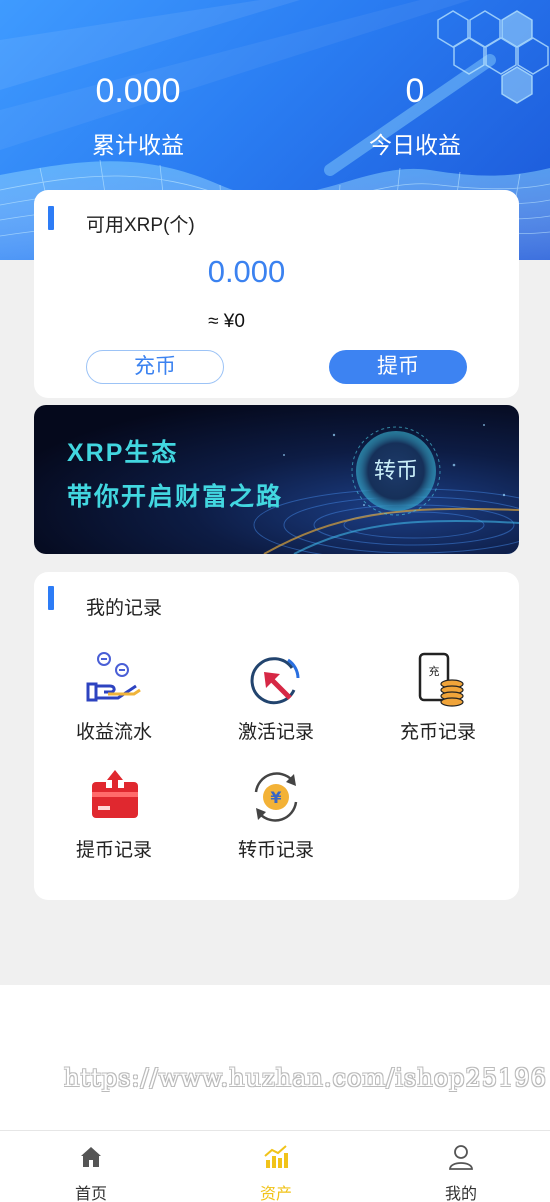  Describe the element at coordinates (113, 850) in the screenshot. I see `record-withdraw-label: 提币记录` at that location.